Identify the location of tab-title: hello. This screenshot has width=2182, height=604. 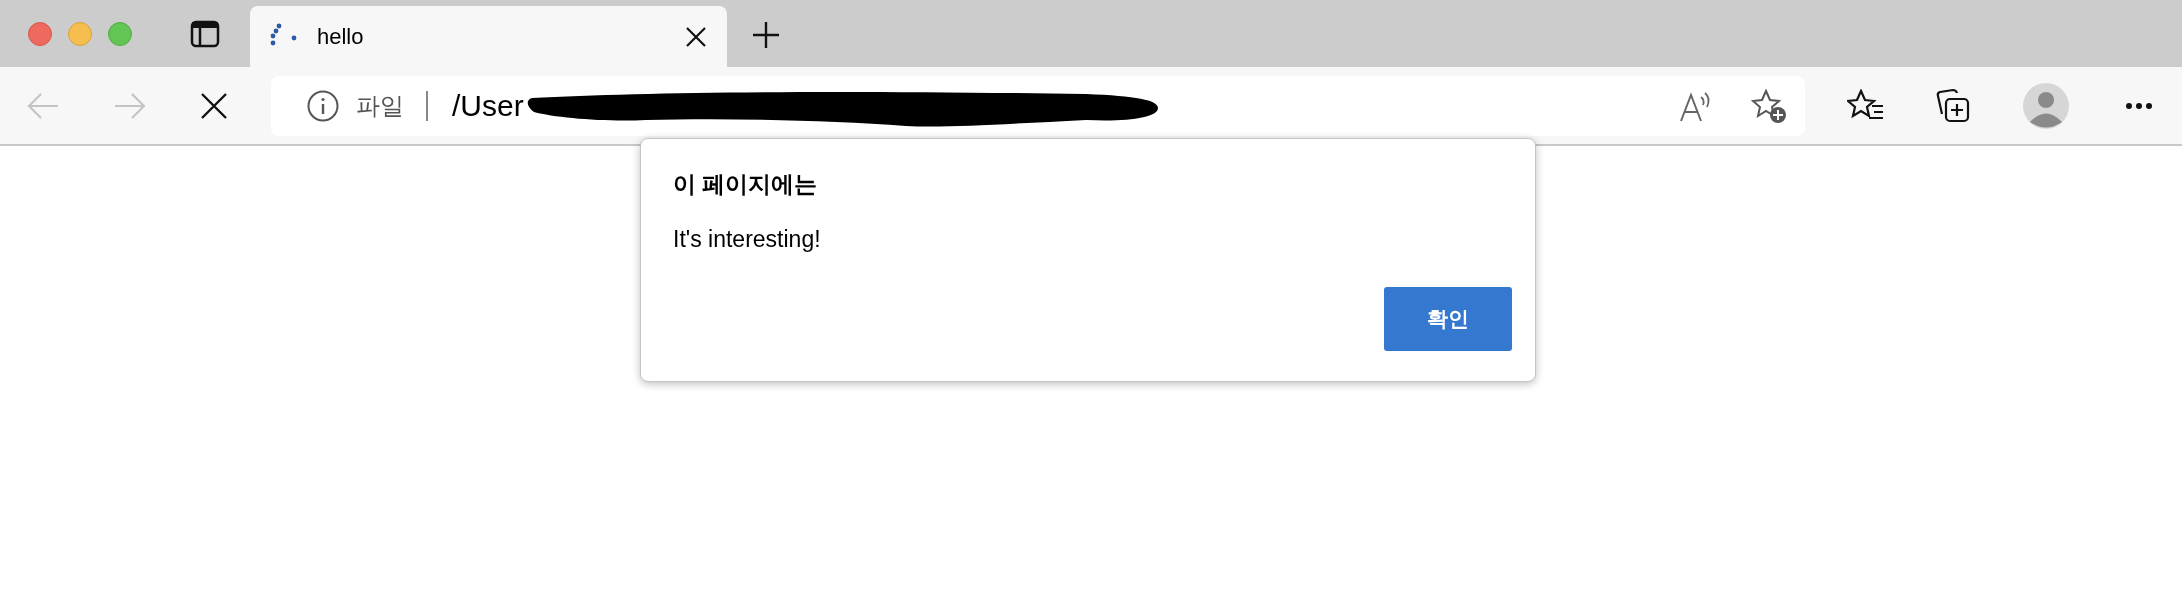
(340, 37).